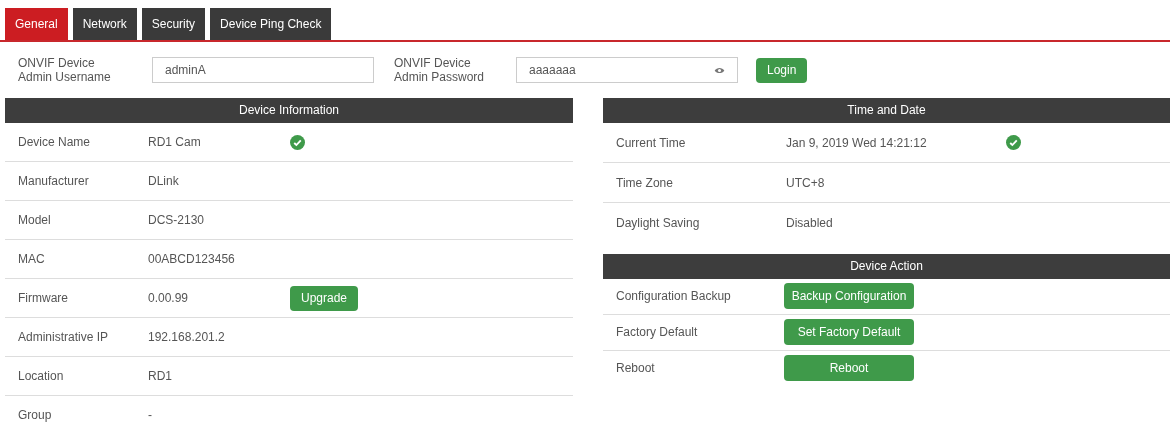 The image size is (1170, 434). Describe the element at coordinates (857, 142) in the screenshot. I see `field-value: Jan 9, 2019 Wed 14:21:12` at that location.